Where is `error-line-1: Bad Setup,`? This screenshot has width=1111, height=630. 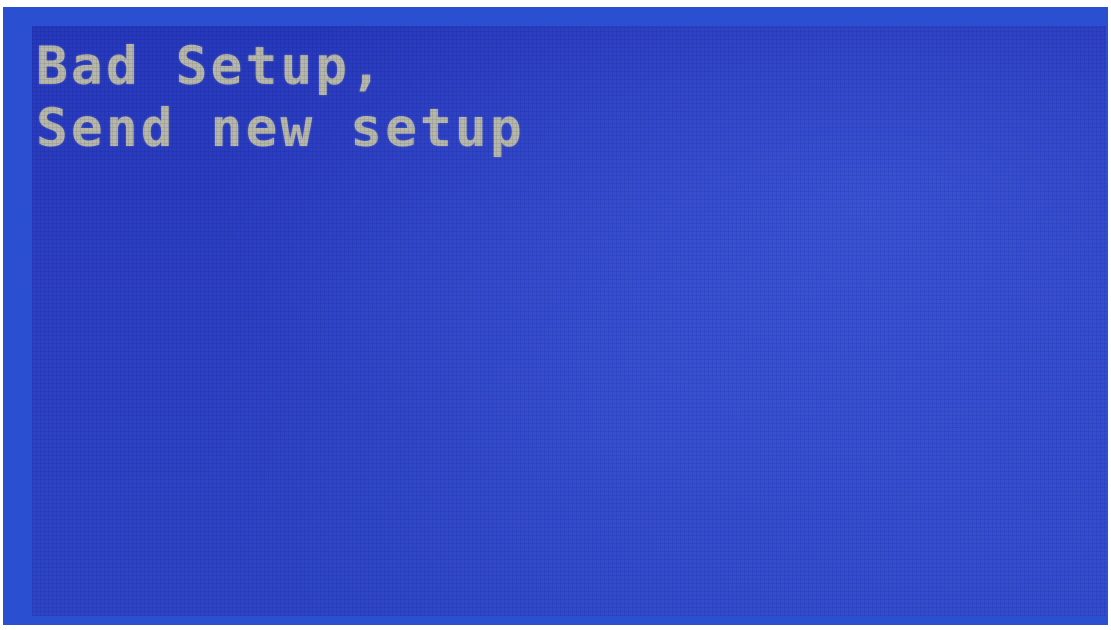 error-line-1: Bad Setup, is located at coordinates (211, 66).